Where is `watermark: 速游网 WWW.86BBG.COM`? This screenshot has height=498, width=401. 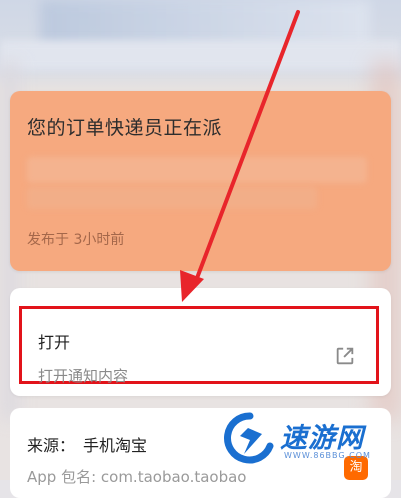 watermark: 速游网 WWW.86BBG.COM is located at coordinates (307, 440).